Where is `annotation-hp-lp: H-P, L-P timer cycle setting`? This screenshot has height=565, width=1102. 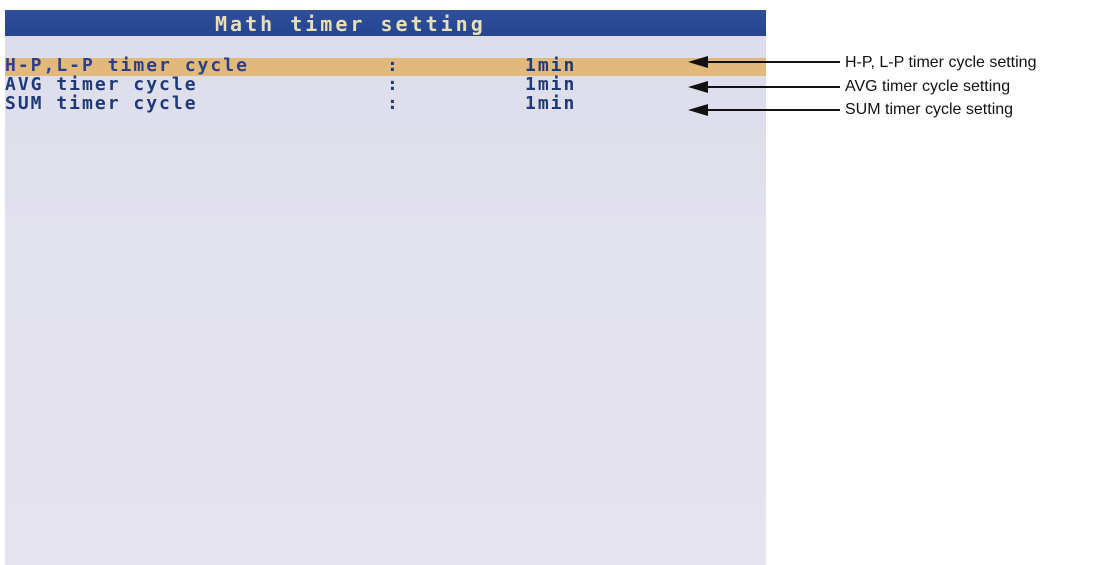
annotation-hp-lp: H-P, L-P timer cycle setting is located at coordinates (941, 62).